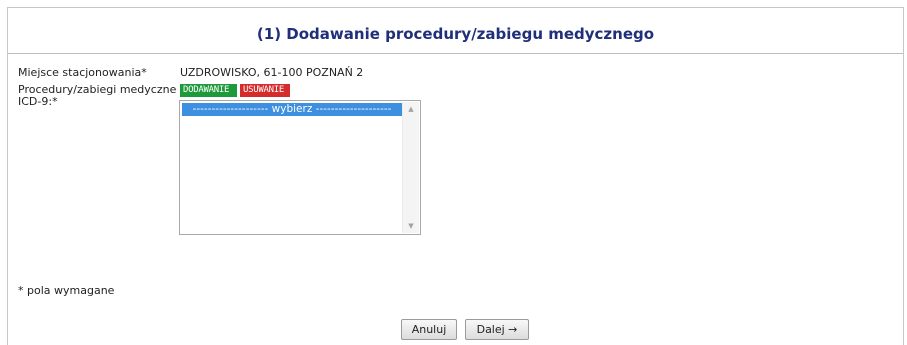 The height and width of the screenshot is (345, 907). What do you see at coordinates (208, 90) in the screenshot?
I see `add-procedure-badge: DODAWANIE` at bounding box center [208, 90].